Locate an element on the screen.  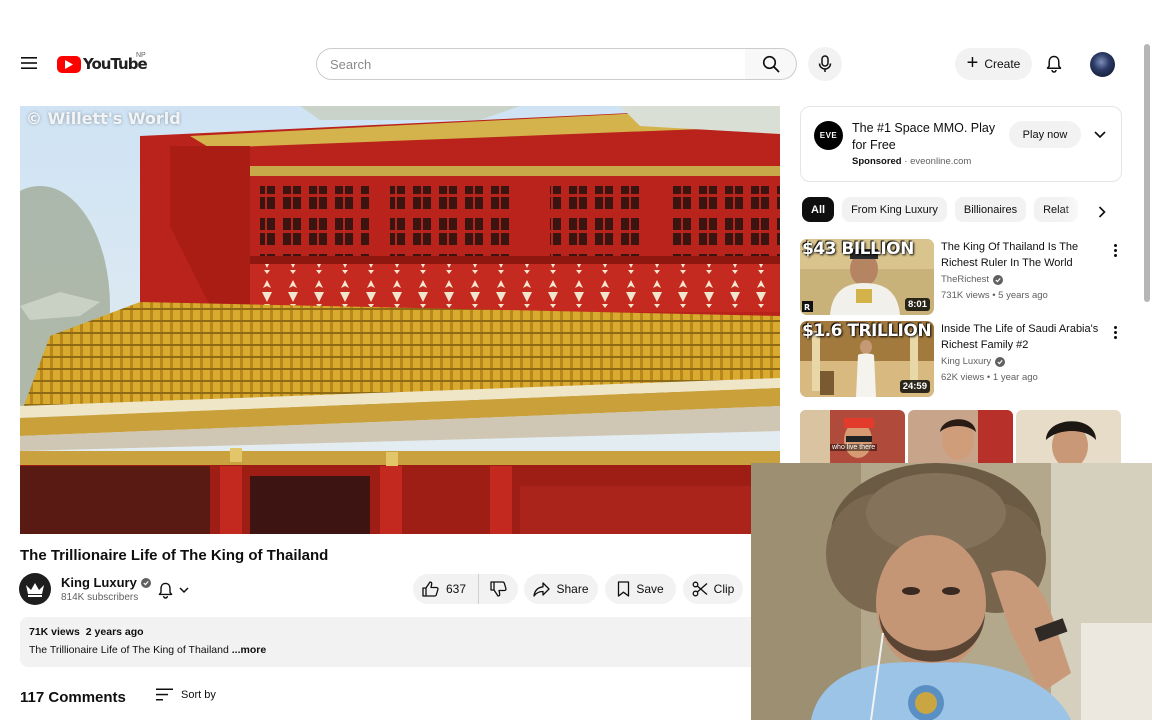
channel-line: King Luxury is located at coordinates (973, 361).